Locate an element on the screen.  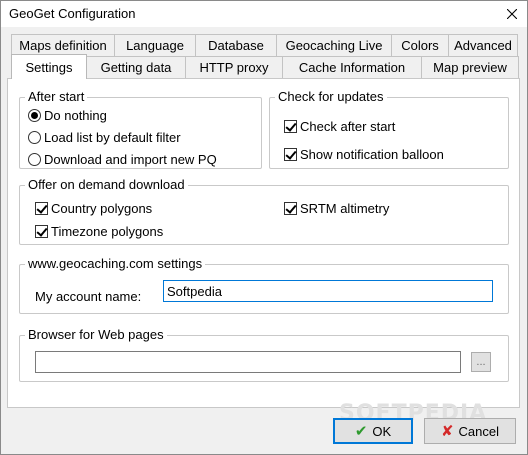
tab-label: Language is located at coordinates (155, 45).